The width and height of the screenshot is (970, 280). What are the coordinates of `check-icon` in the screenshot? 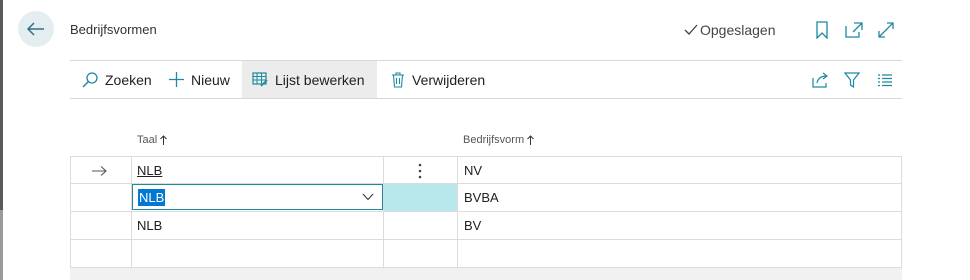 It's located at (691, 29).